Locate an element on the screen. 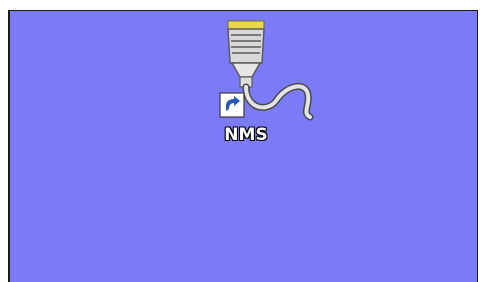 This screenshot has width=483, height=282. serial-cable-shortcut-icon is located at coordinates (266, 70).